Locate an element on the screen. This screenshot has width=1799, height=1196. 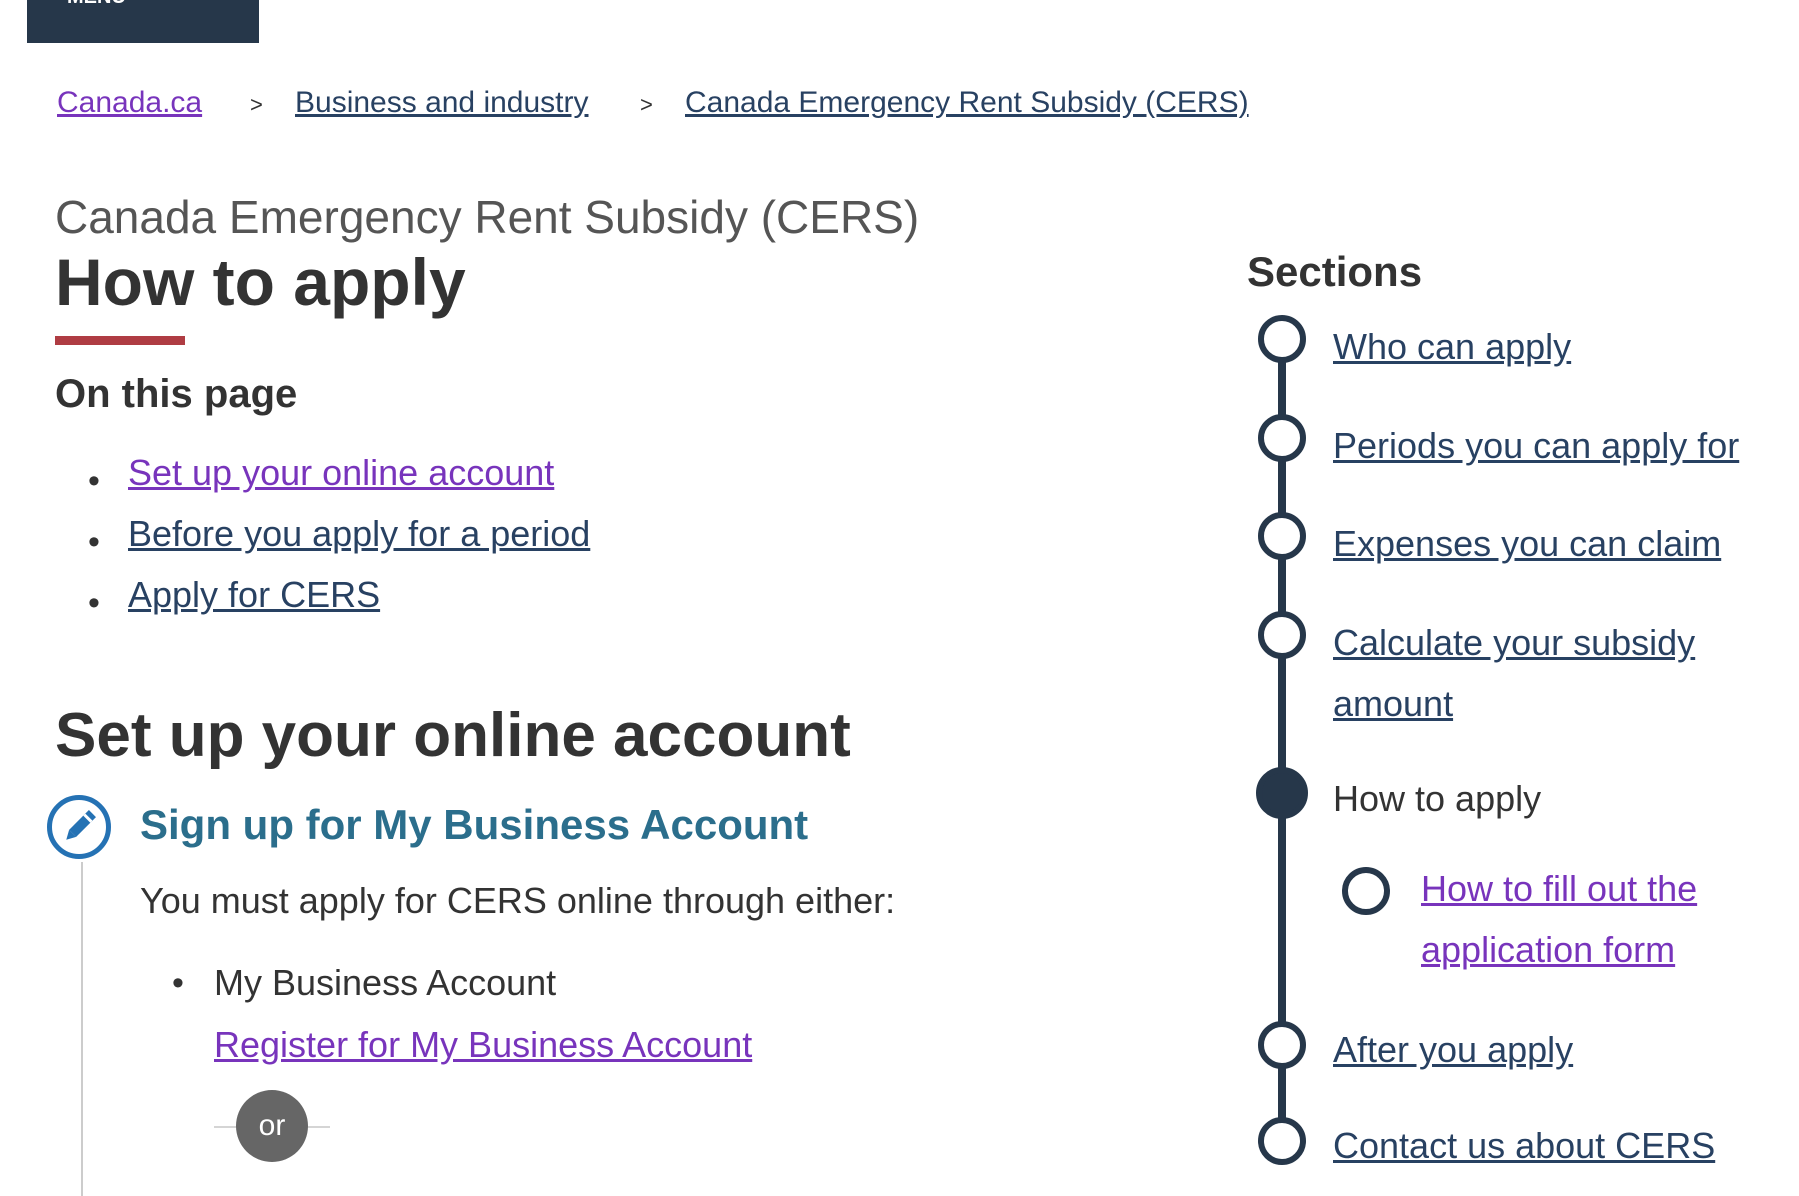
register-my-business-account-link: Register for My Business Account is located at coordinates (483, 1045).